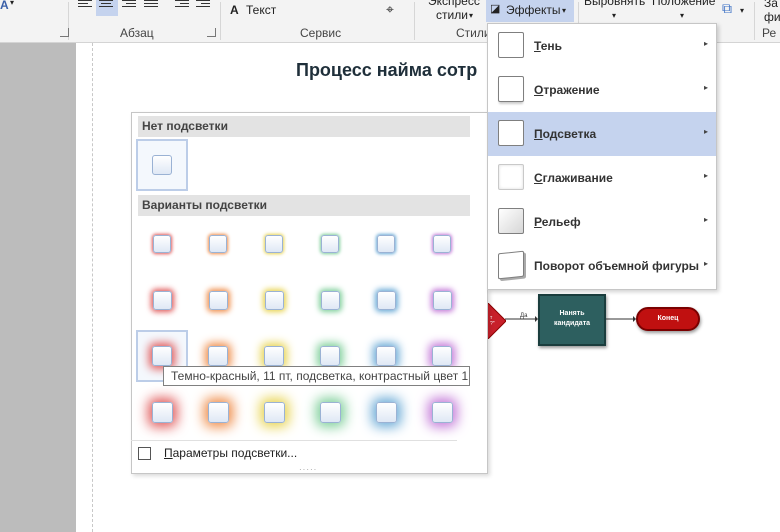  What do you see at coordinates (769, 33) in the screenshot?
I see `group-label-truncated: Ре` at bounding box center [769, 33].